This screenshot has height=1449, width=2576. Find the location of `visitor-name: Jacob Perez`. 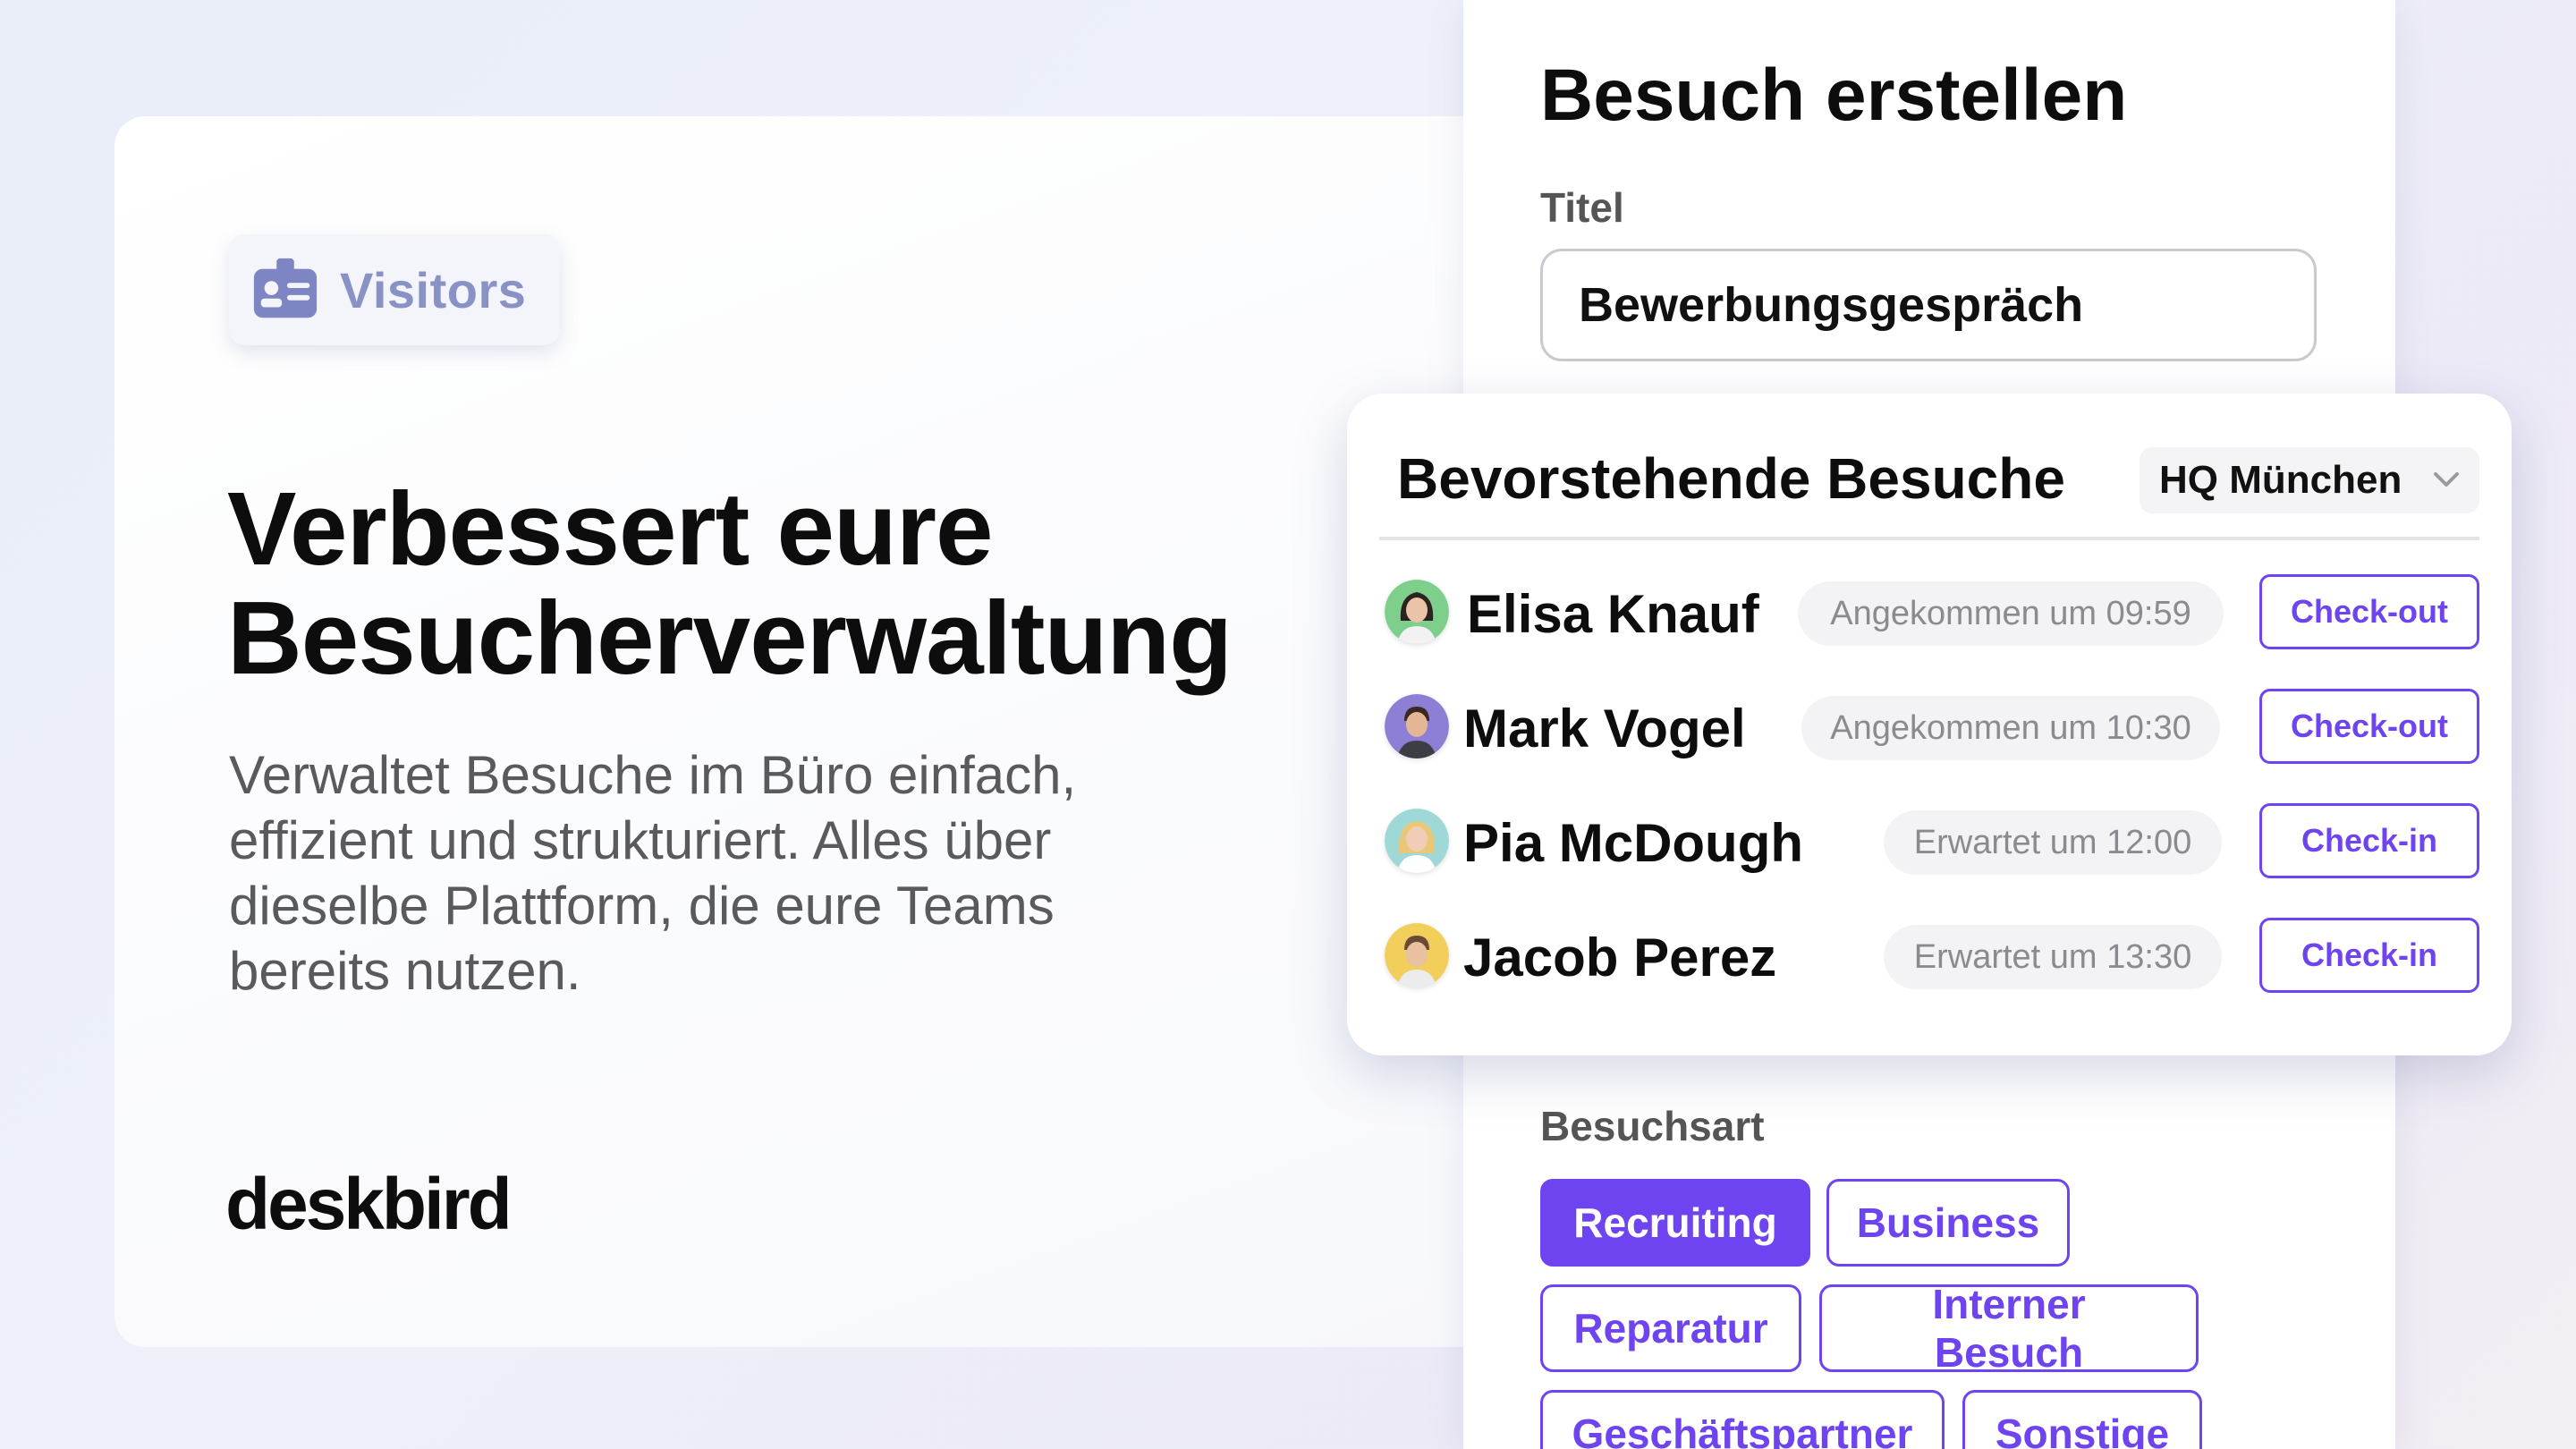

visitor-name: Jacob Perez is located at coordinates (1620, 957).